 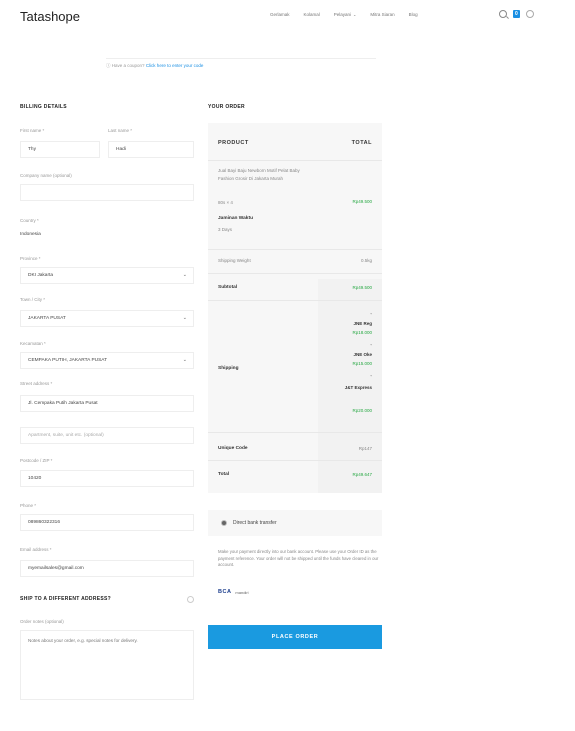 I want to click on city-value: JAKARTA PUSAT, so click(x=47, y=318).